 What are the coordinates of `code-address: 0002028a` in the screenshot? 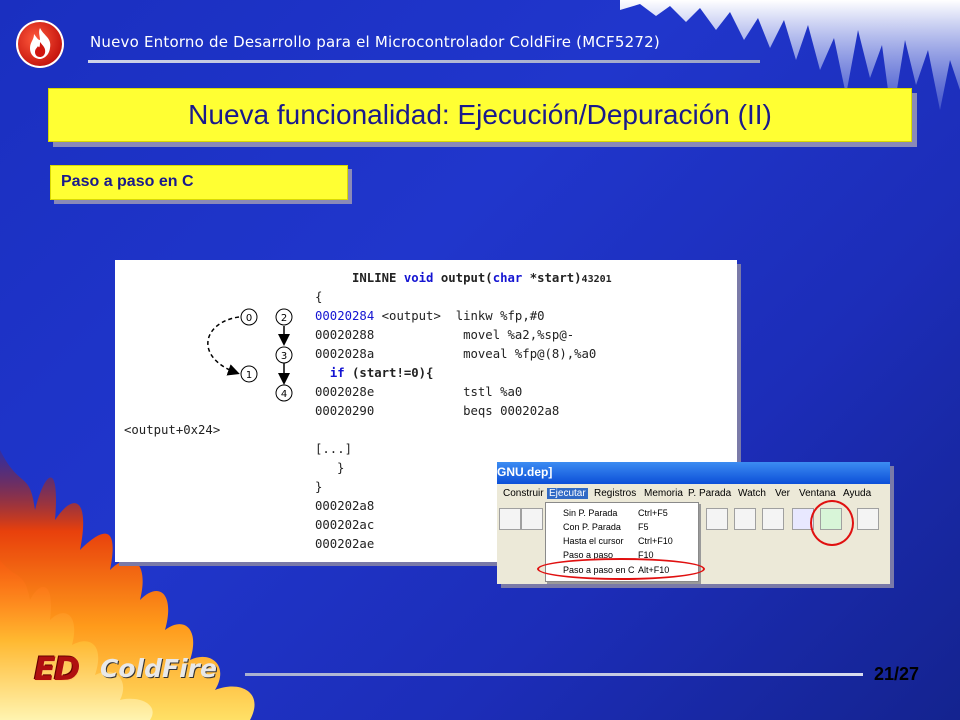 It's located at (345, 354).